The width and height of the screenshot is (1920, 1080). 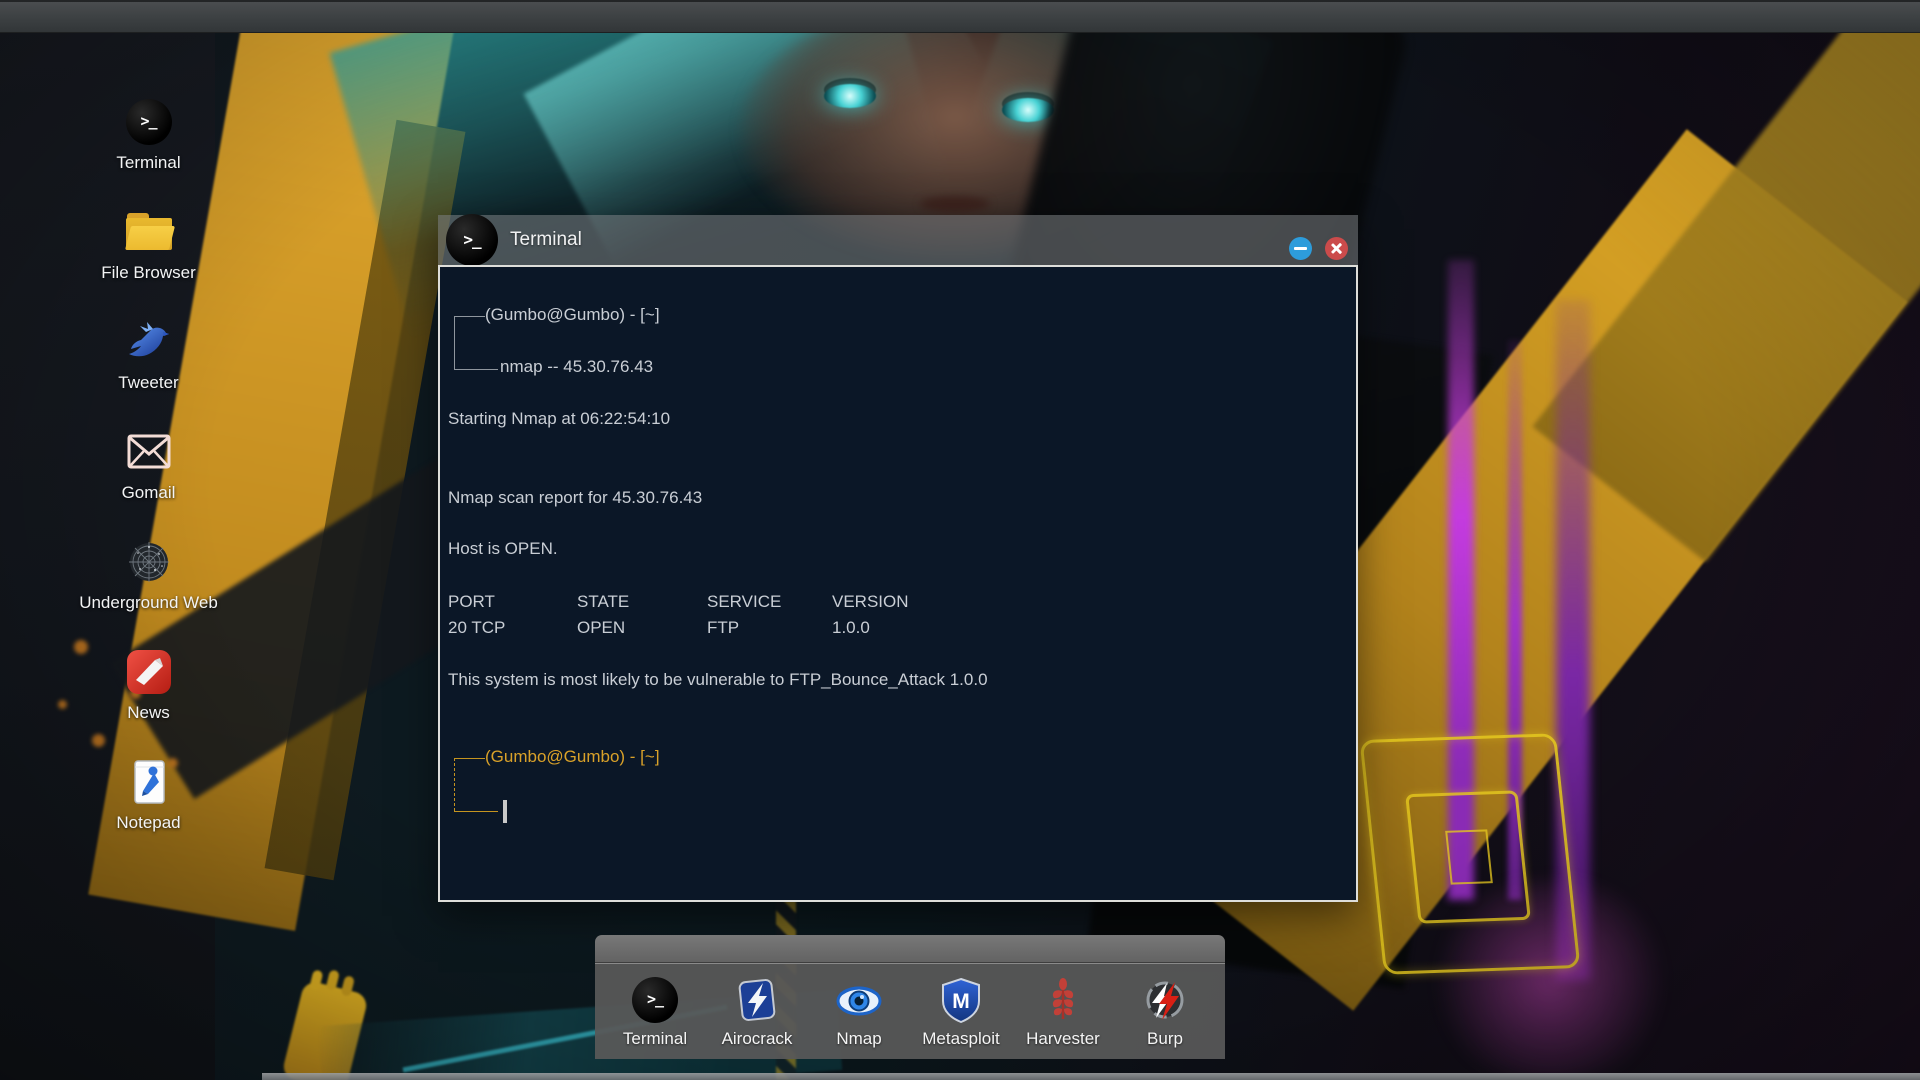 I want to click on wallpaper-orange-dot, so click(x=62, y=704).